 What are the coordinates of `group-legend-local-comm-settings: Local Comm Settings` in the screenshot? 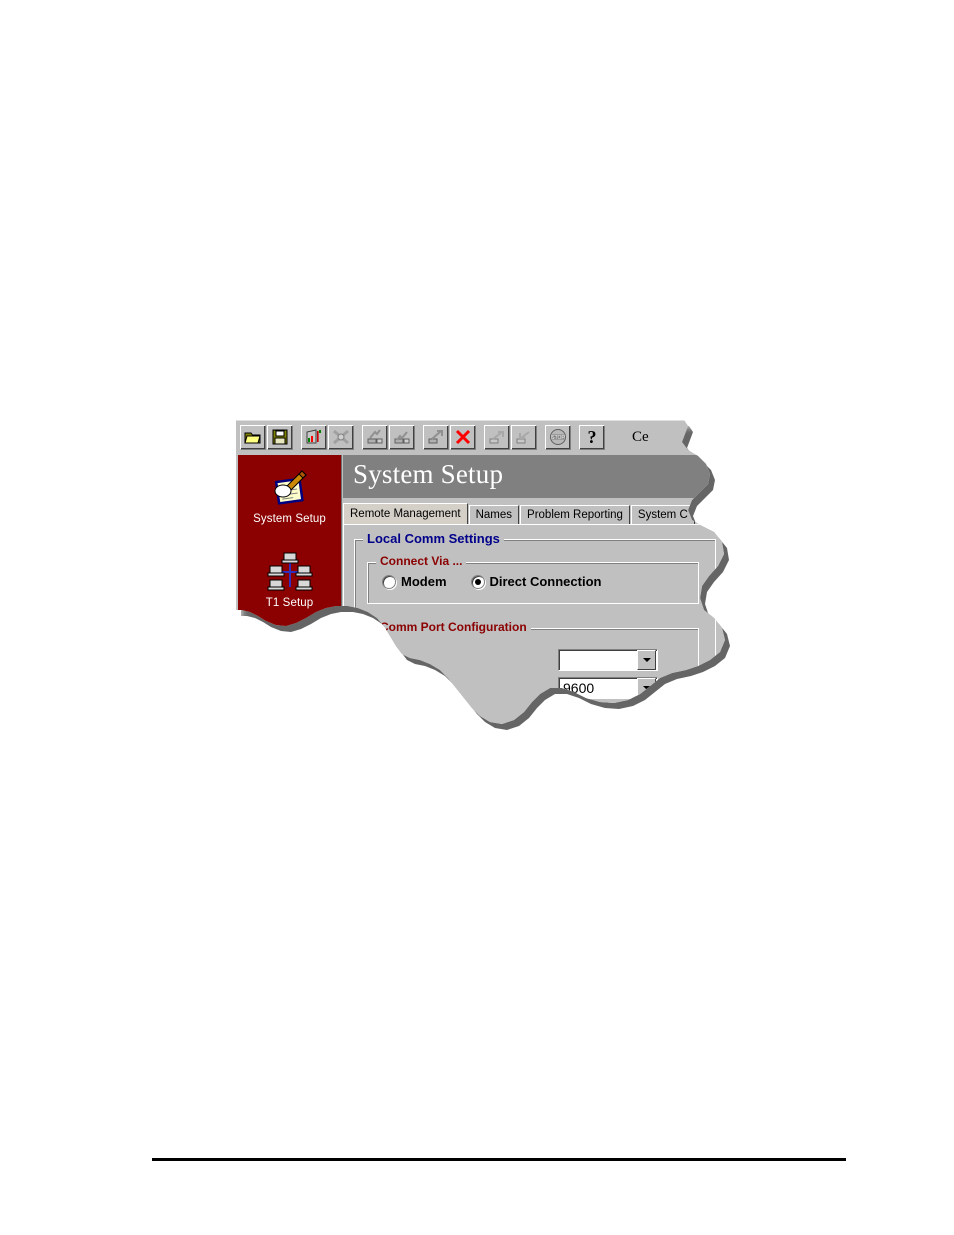 It's located at (433, 538).